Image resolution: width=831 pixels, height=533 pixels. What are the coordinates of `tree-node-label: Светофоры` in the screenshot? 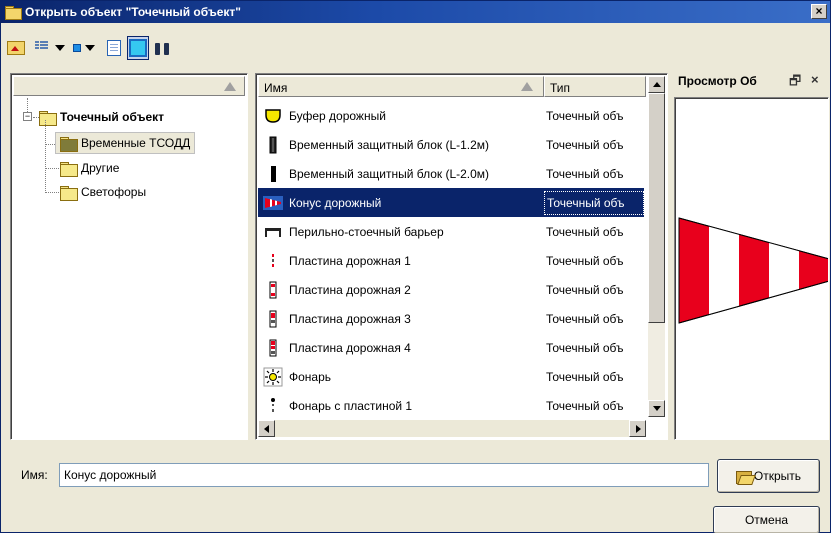 It's located at (114, 192).